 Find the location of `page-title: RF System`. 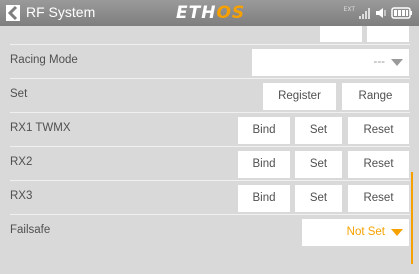

page-title: RF System is located at coordinates (61, 12).